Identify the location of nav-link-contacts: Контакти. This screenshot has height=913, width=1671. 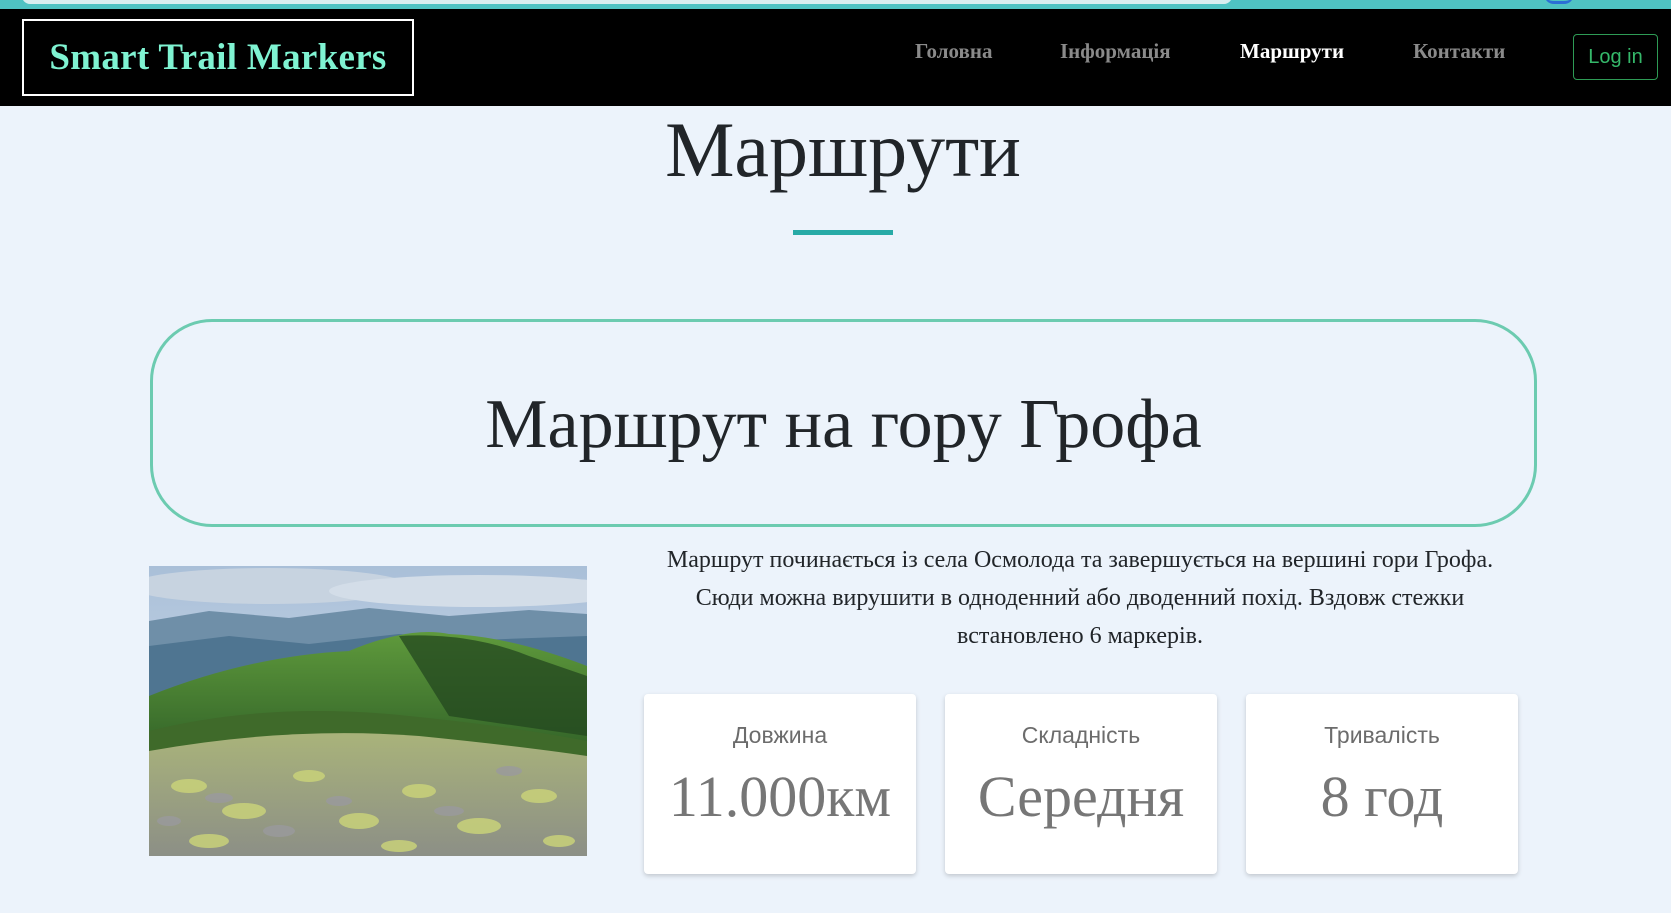
(1459, 54).